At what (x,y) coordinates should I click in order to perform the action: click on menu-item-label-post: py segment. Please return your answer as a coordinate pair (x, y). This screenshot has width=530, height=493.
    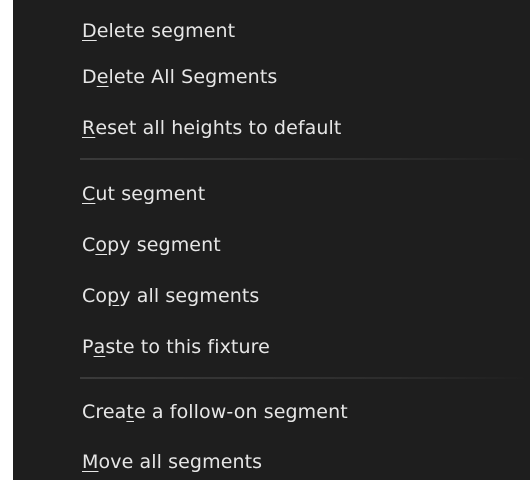
    Looking at the image, I should click on (164, 245).